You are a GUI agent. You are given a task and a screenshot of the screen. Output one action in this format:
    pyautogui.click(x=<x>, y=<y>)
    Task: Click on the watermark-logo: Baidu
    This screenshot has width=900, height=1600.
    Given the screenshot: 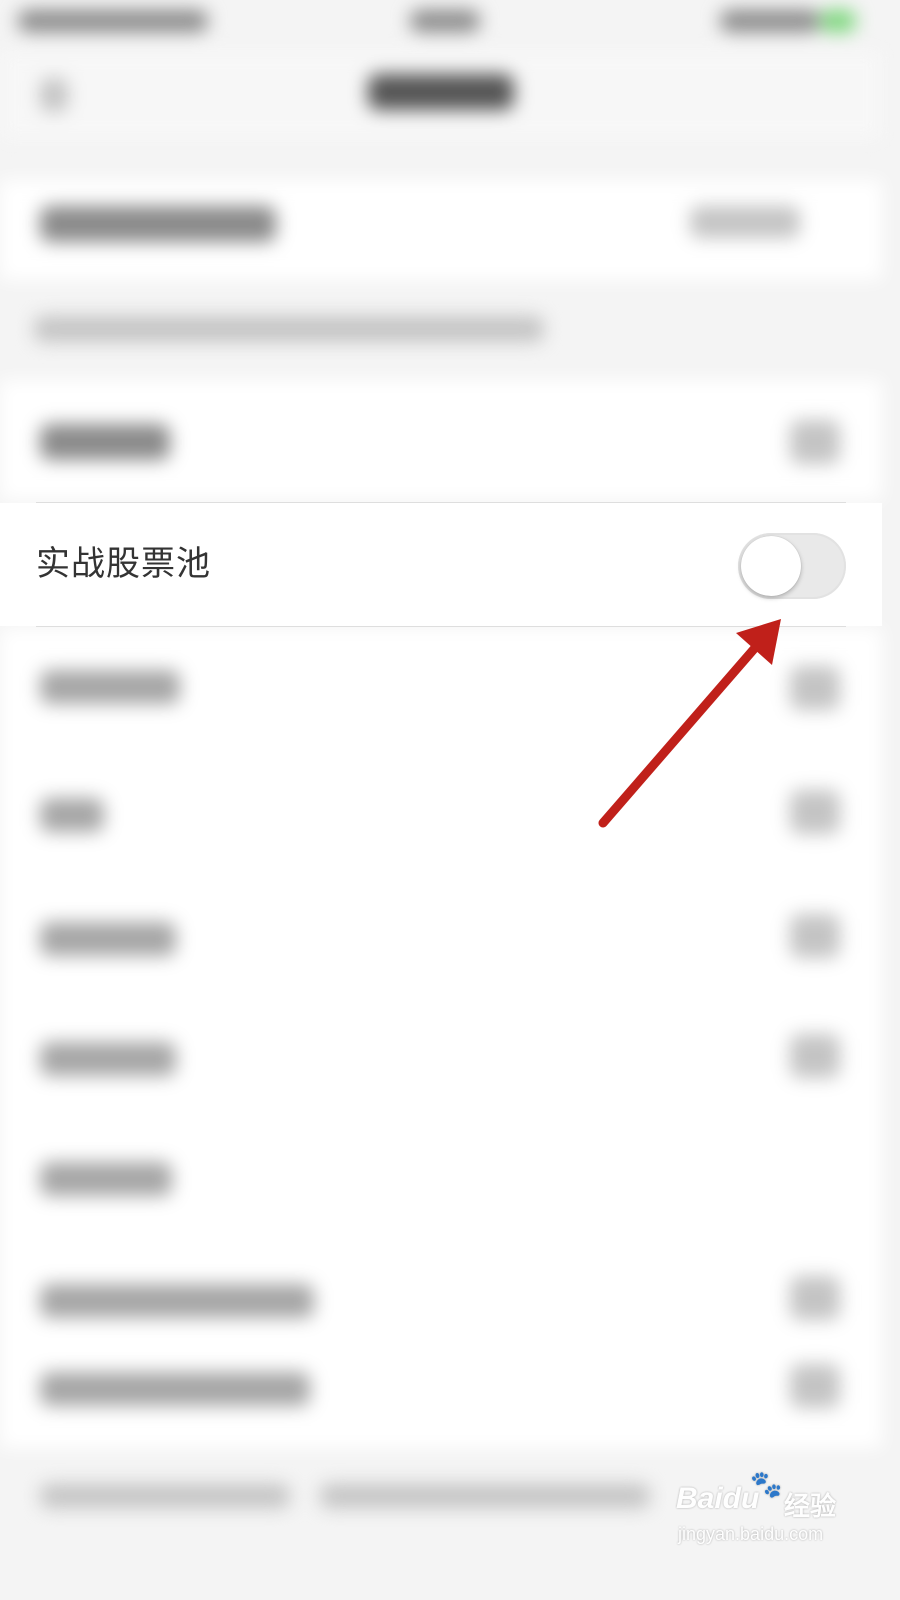 What is the action you would take?
    pyautogui.click(x=718, y=1498)
    